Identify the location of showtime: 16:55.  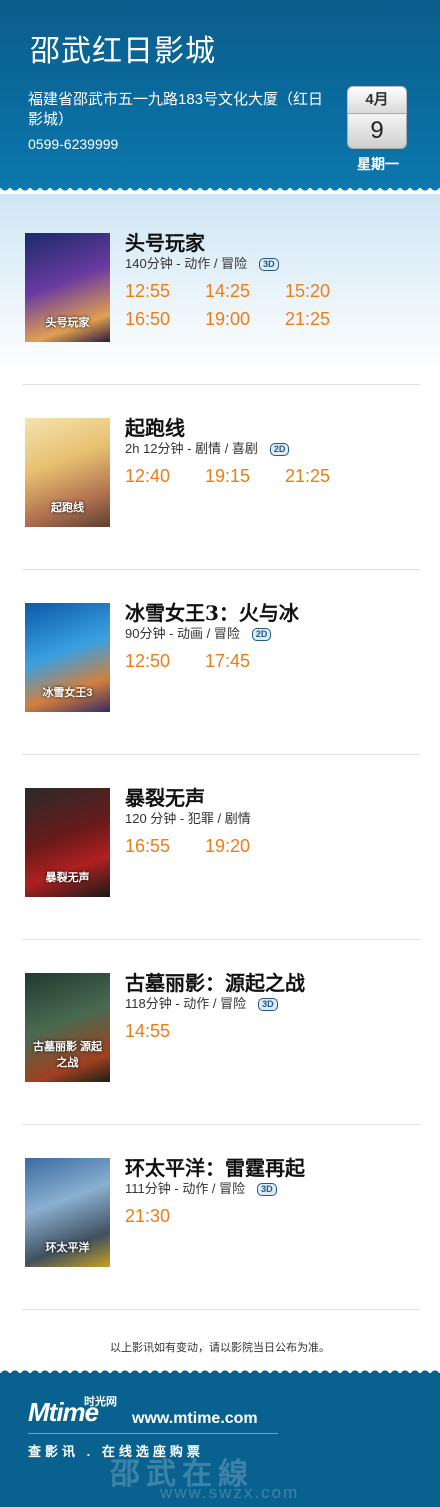
(165, 850).